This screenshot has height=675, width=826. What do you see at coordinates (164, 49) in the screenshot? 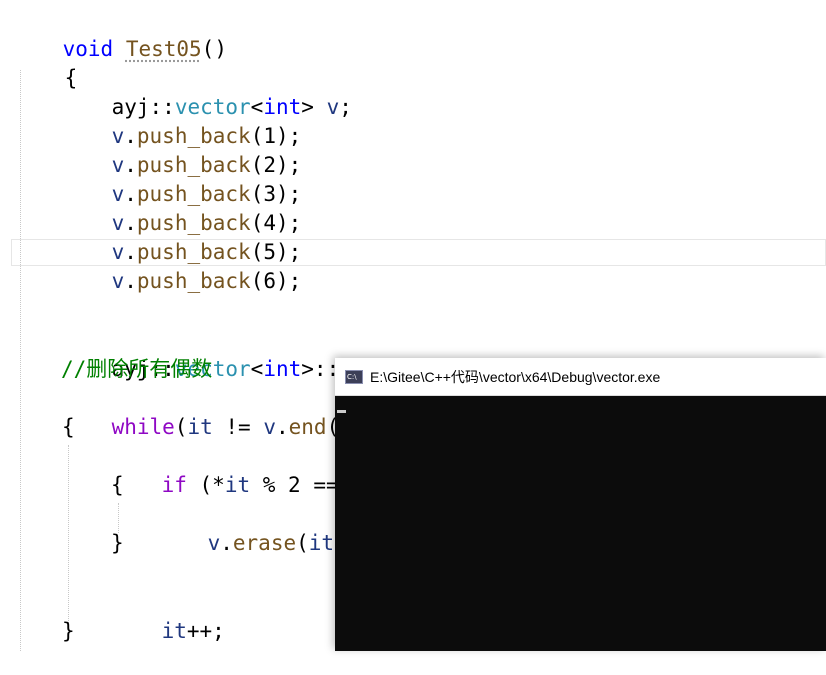
I see `function-name: Test05` at bounding box center [164, 49].